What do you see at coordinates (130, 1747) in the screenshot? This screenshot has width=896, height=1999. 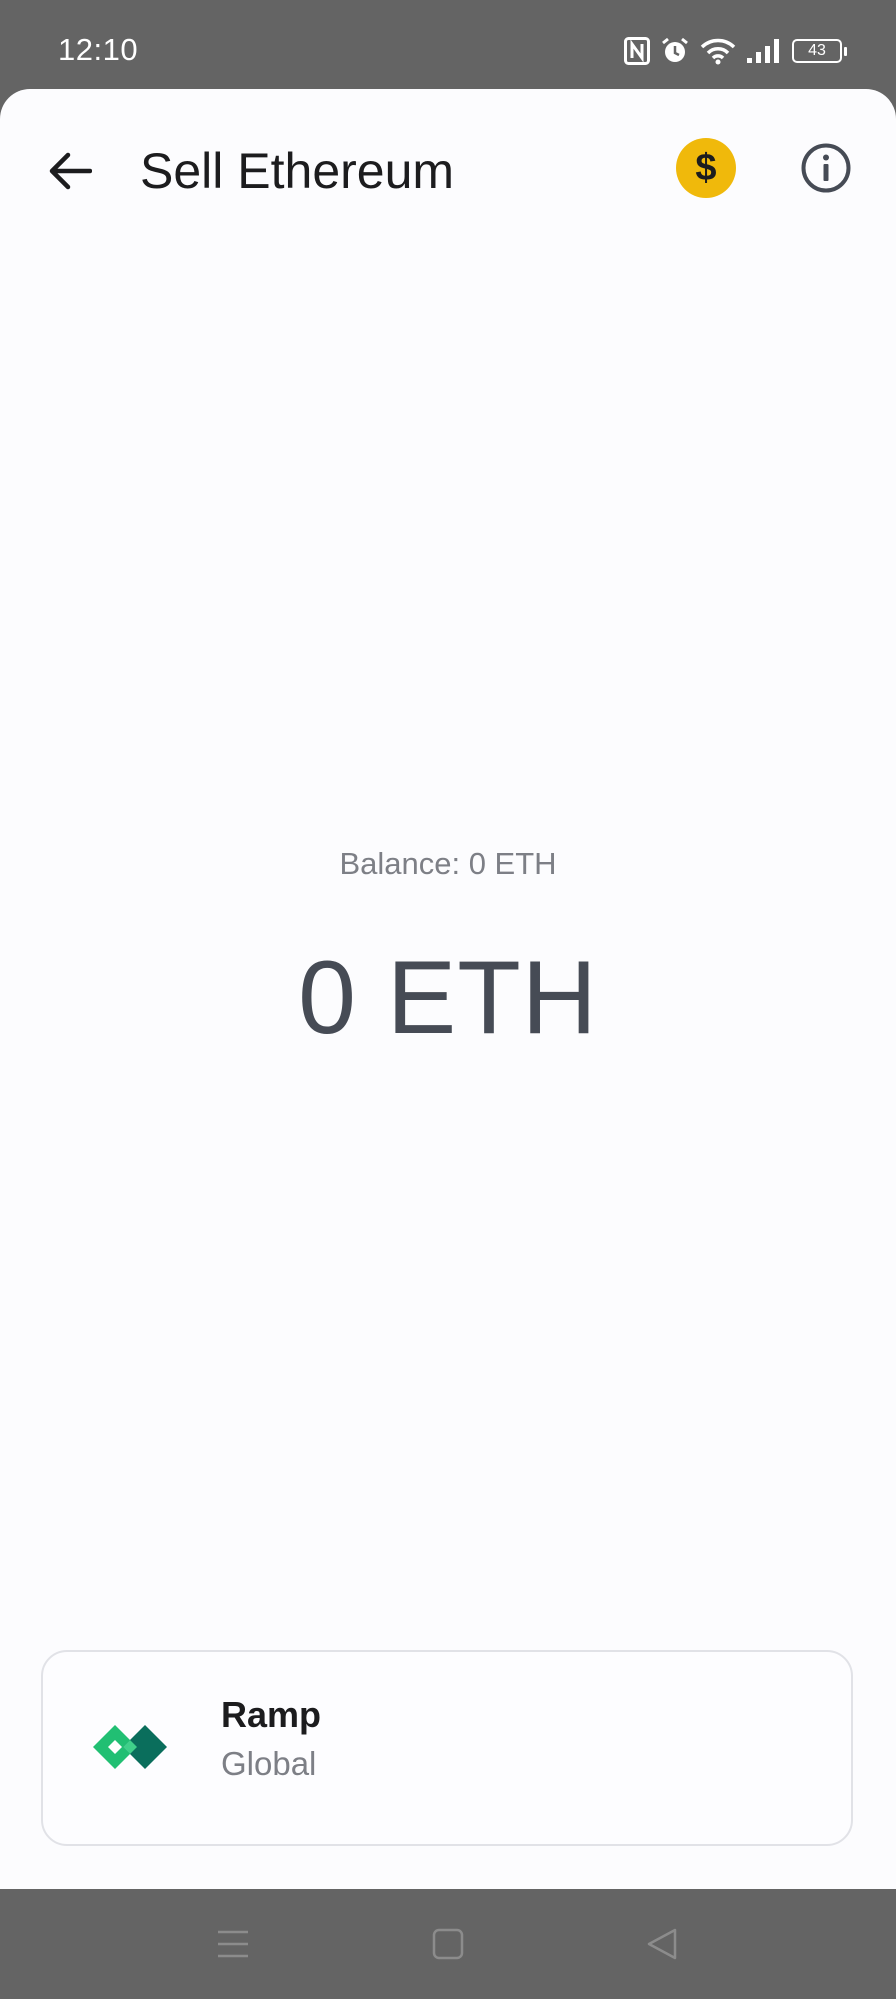 I see `ramp-logo-icon` at bounding box center [130, 1747].